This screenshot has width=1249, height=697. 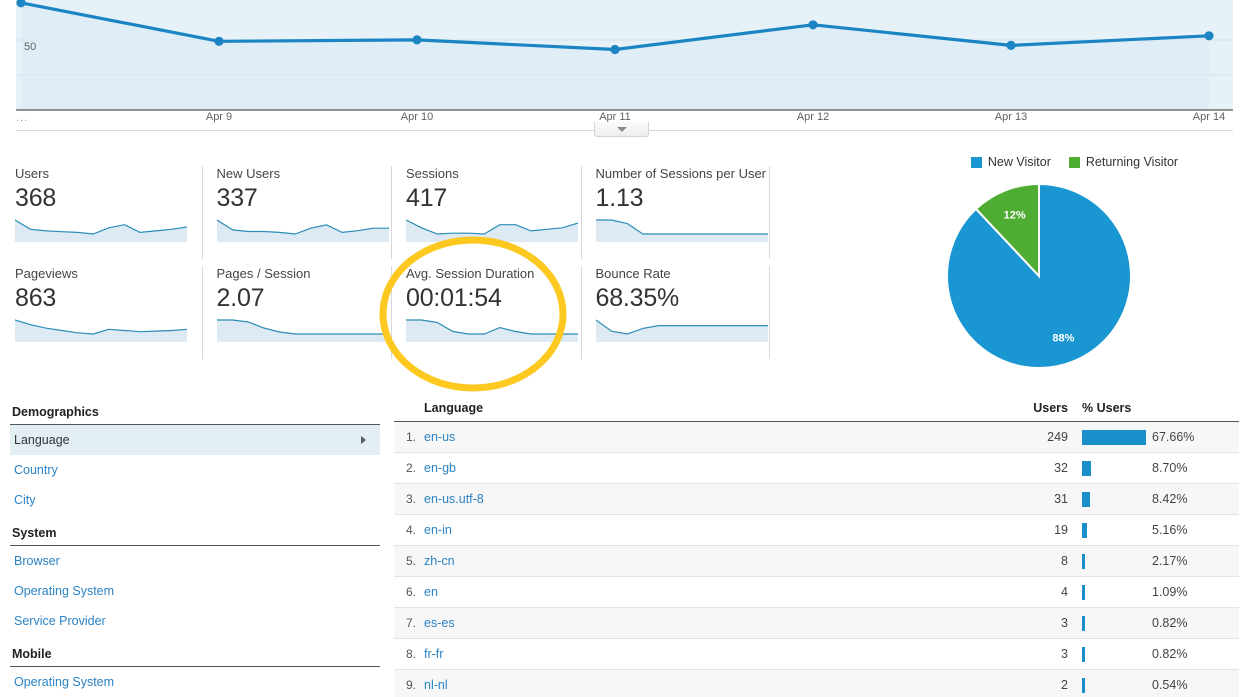 I want to click on sidebar-item-label: City, so click(x=25, y=500).